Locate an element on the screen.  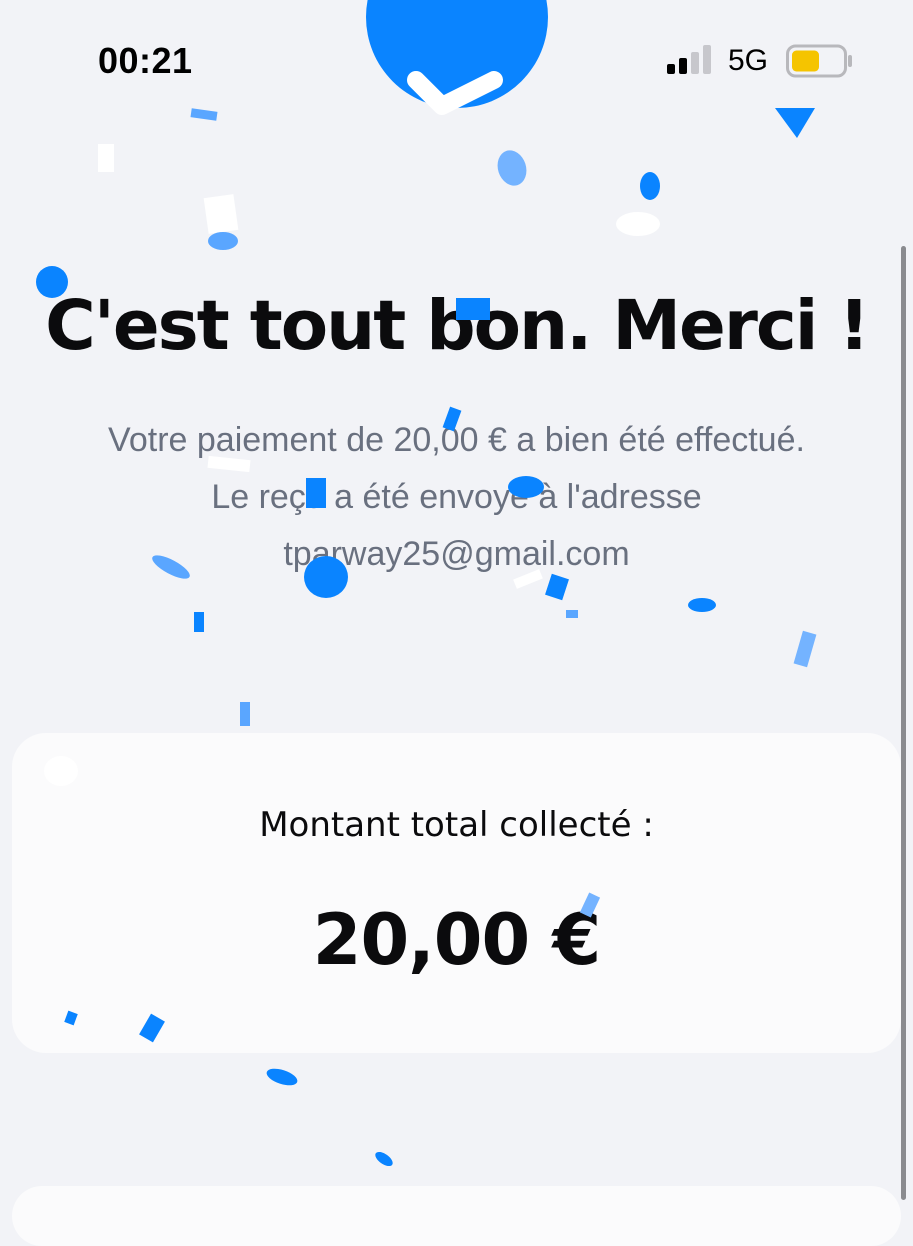
battery-icon is located at coordinates (819, 61).